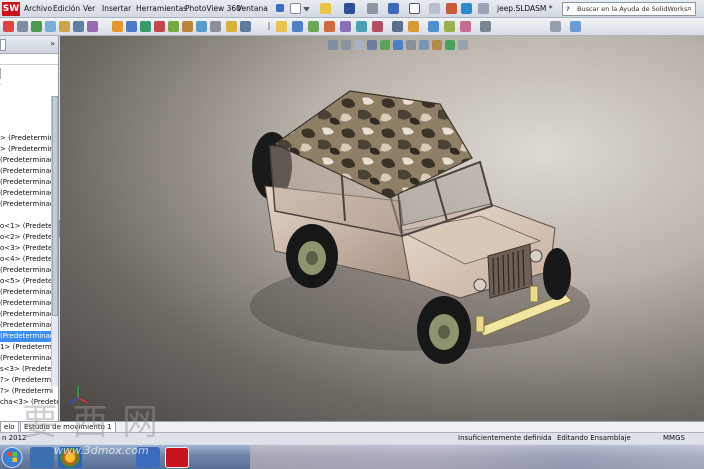 The image size is (704, 469). Describe the element at coordinates (131, 26) in the screenshot. I see `reference-geometry-icon` at that location.